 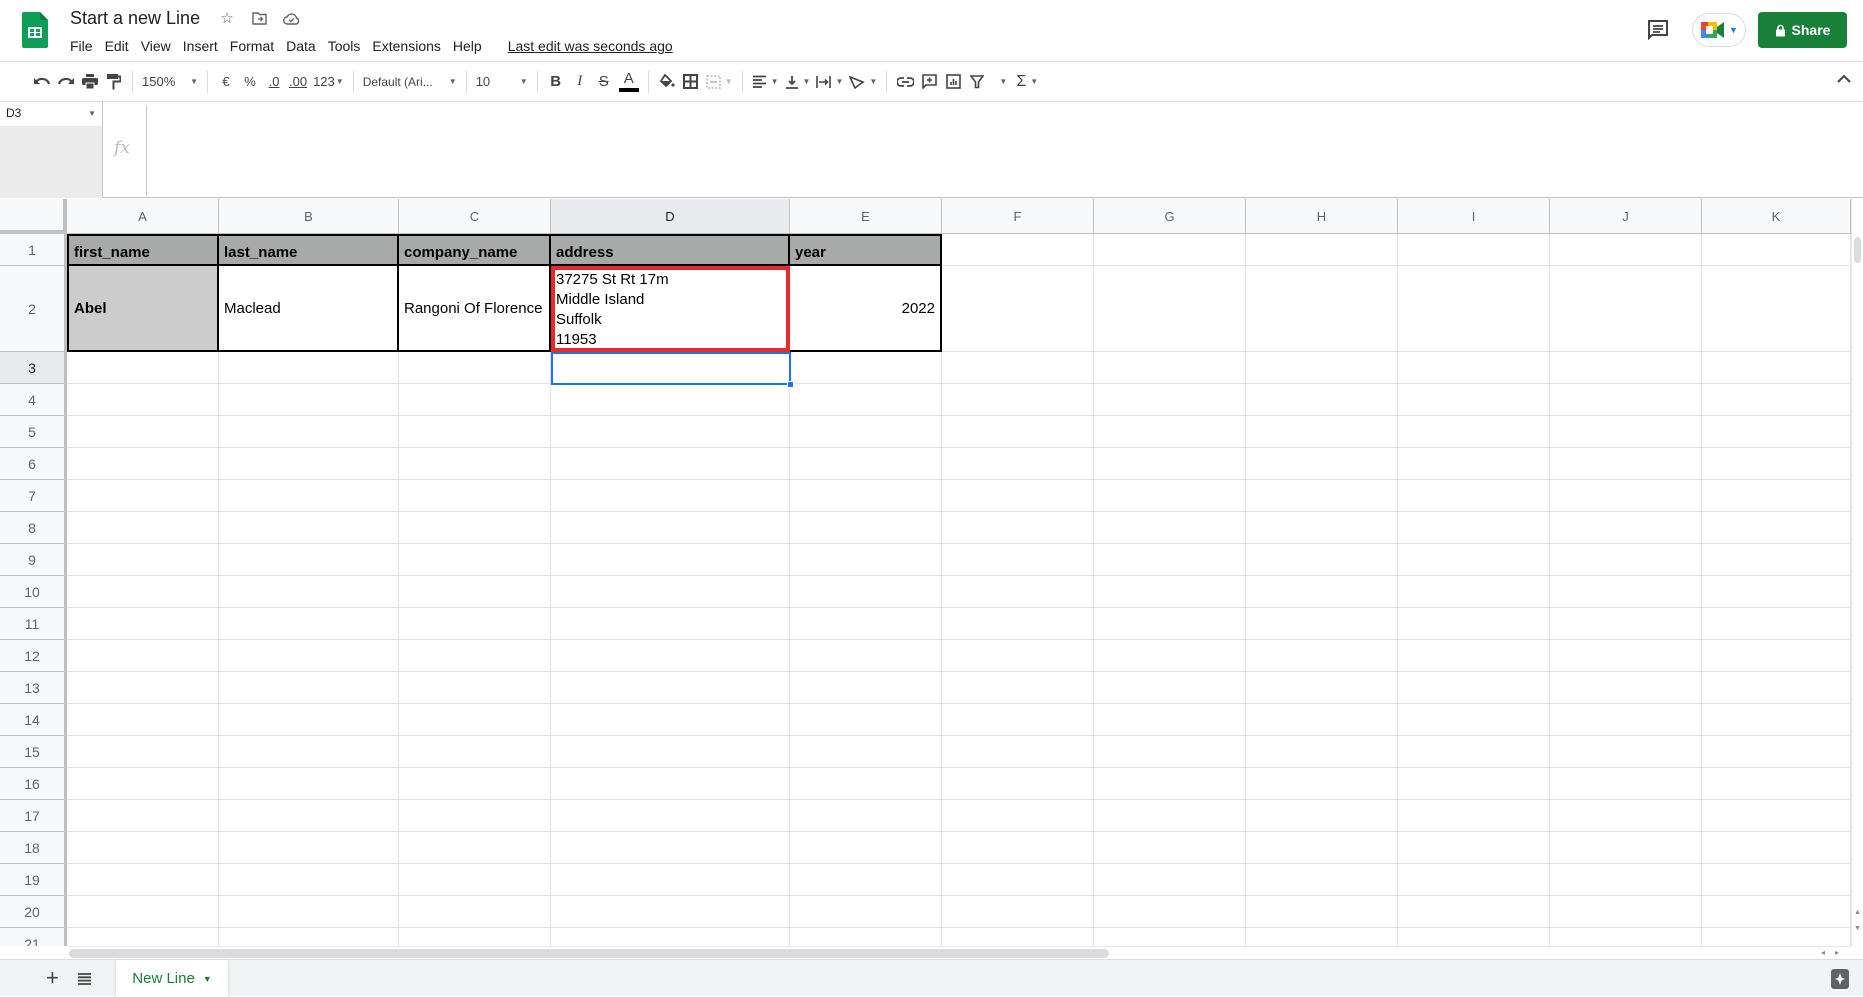 I want to click on italic-button: I, so click(x=580, y=82).